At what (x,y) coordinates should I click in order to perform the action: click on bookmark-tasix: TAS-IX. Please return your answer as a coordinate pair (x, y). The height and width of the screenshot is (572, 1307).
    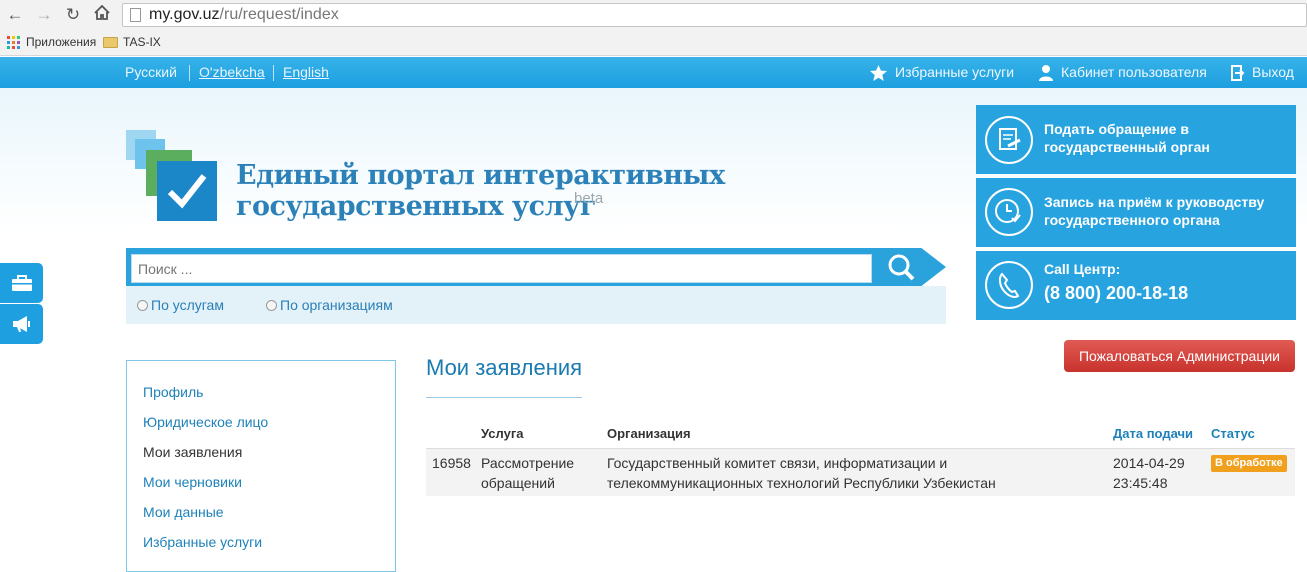
    Looking at the image, I should click on (132, 42).